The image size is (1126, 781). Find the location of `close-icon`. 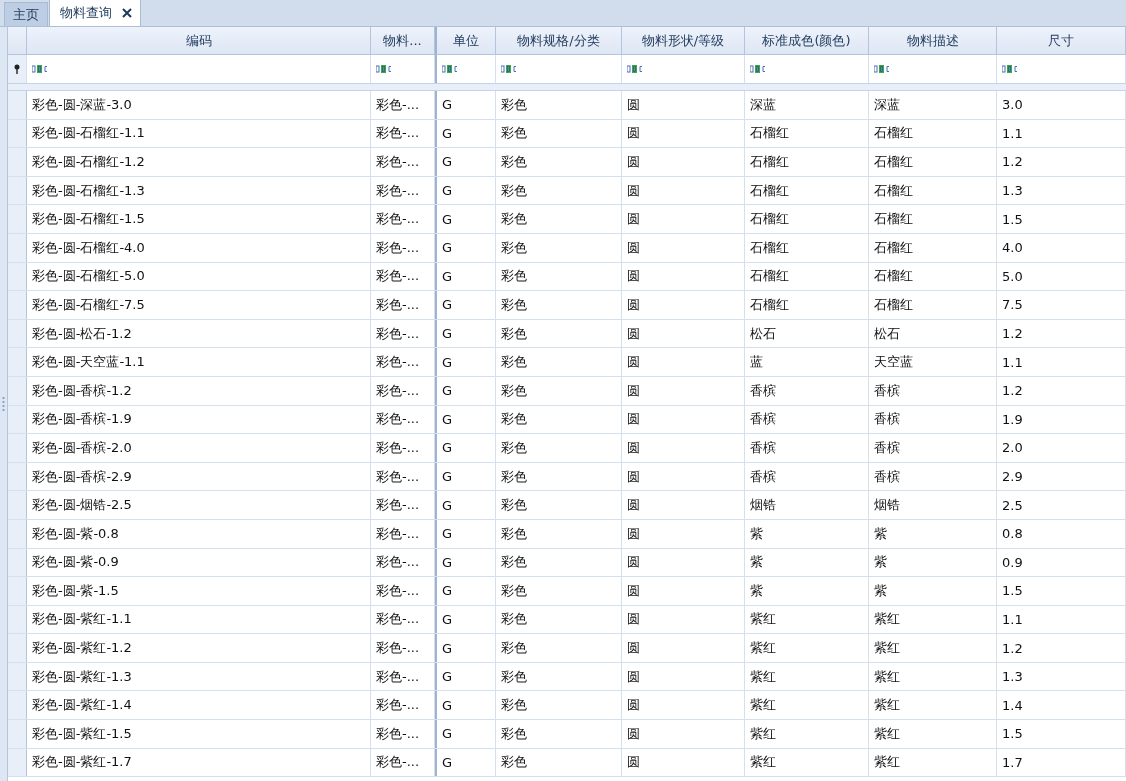

close-icon is located at coordinates (127, 13).